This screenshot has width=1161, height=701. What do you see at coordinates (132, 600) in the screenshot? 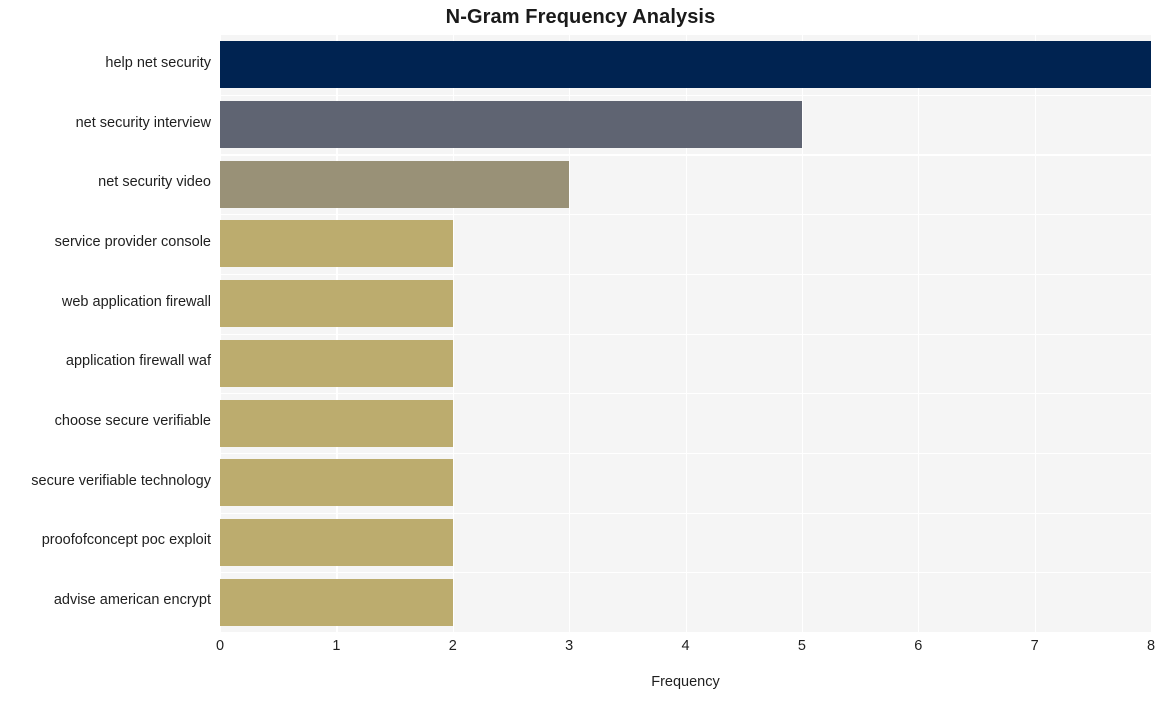
I see `y-axis-tick-label: advise american encrypt` at bounding box center [132, 600].